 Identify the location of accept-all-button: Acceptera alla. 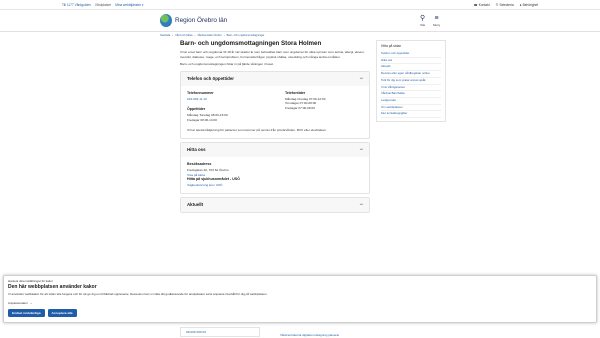
(62, 313).